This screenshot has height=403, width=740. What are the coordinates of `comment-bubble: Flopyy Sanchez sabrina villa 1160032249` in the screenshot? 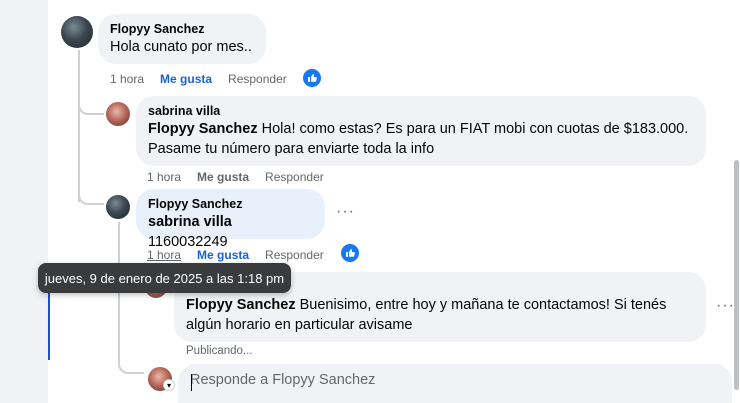 It's located at (230, 219).